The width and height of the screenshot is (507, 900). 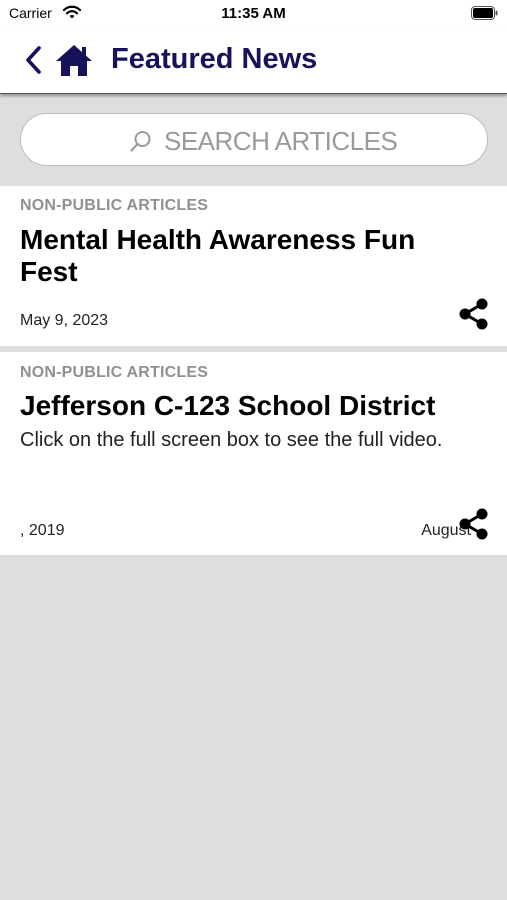 What do you see at coordinates (74, 60) in the screenshot?
I see `home-icon` at bounding box center [74, 60].